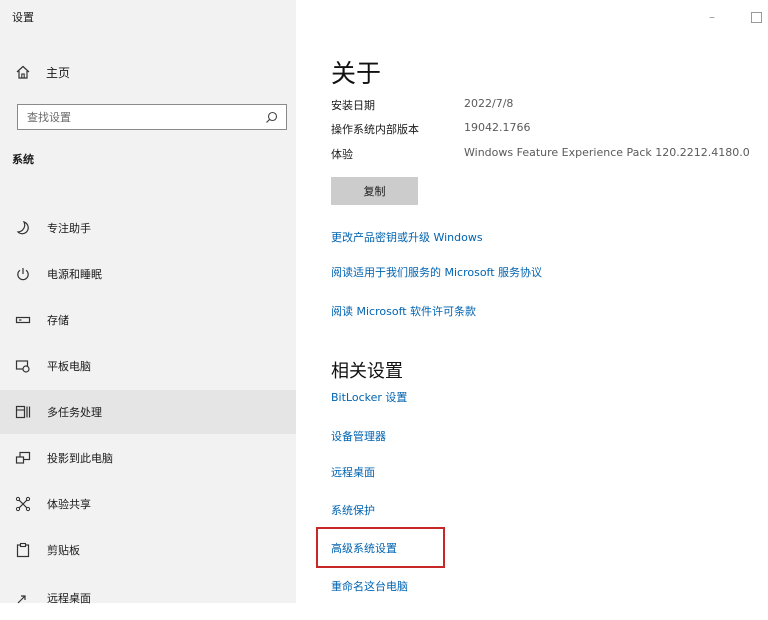 This screenshot has width=768, height=620. What do you see at coordinates (369, 397) in the screenshot?
I see `link-bitlocker-settings: BitLocker 设置` at bounding box center [369, 397].